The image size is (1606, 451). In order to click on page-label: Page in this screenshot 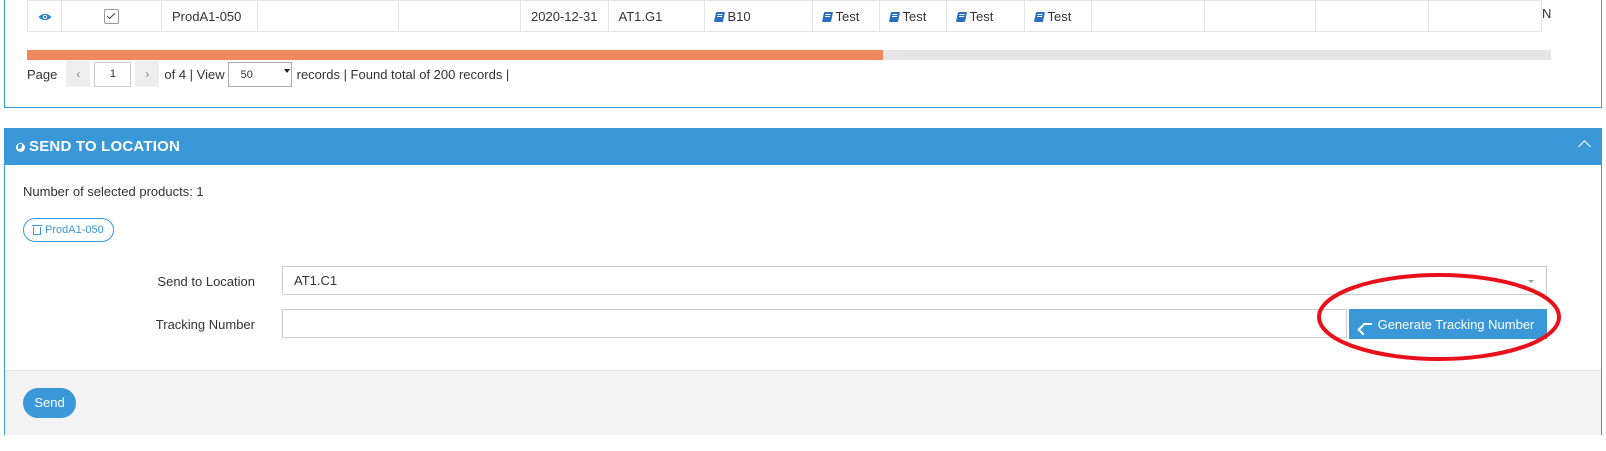, I will do `click(42, 74)`.